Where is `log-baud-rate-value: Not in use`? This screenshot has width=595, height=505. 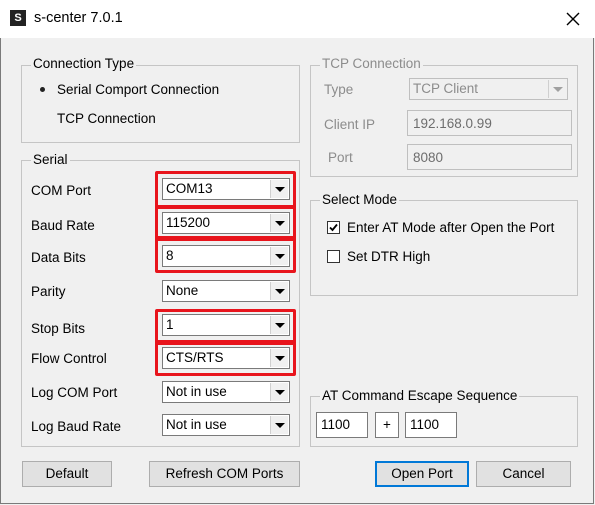
log-baud-rate-value: Not in use is located at coordinates (196, 424).